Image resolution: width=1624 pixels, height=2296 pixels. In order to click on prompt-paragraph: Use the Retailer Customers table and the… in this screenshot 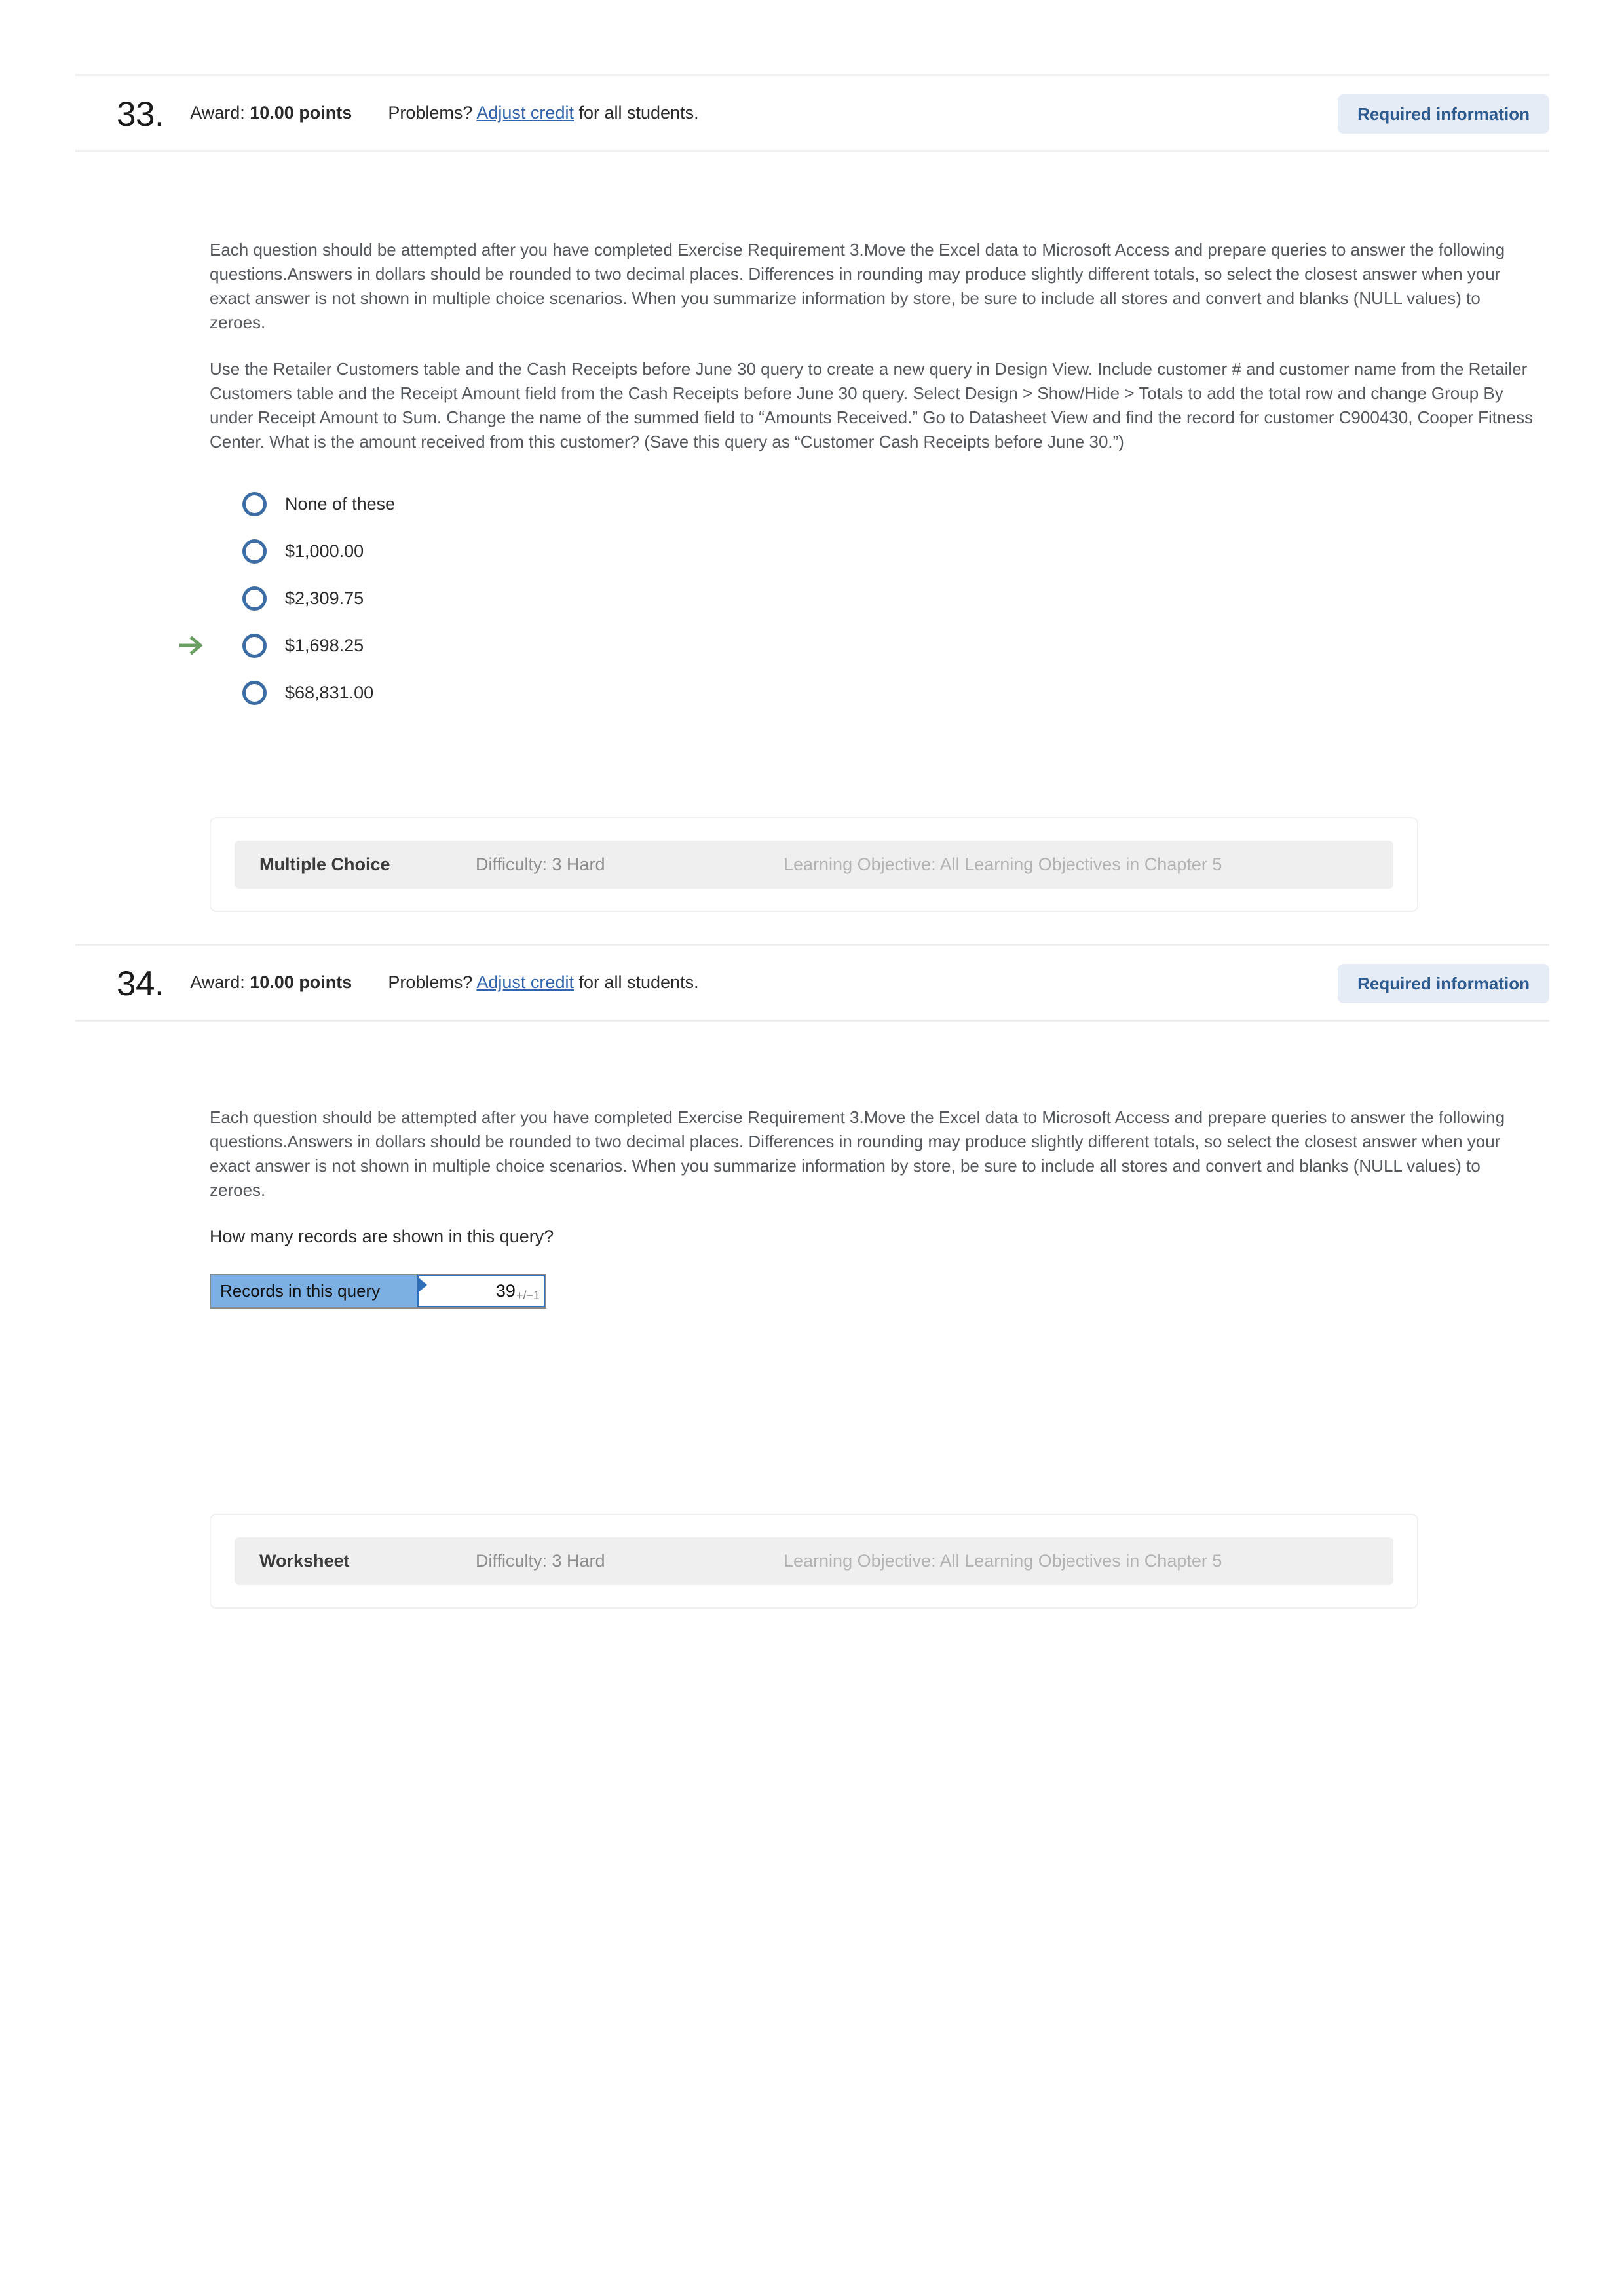, I will do `click(871, 405)`.